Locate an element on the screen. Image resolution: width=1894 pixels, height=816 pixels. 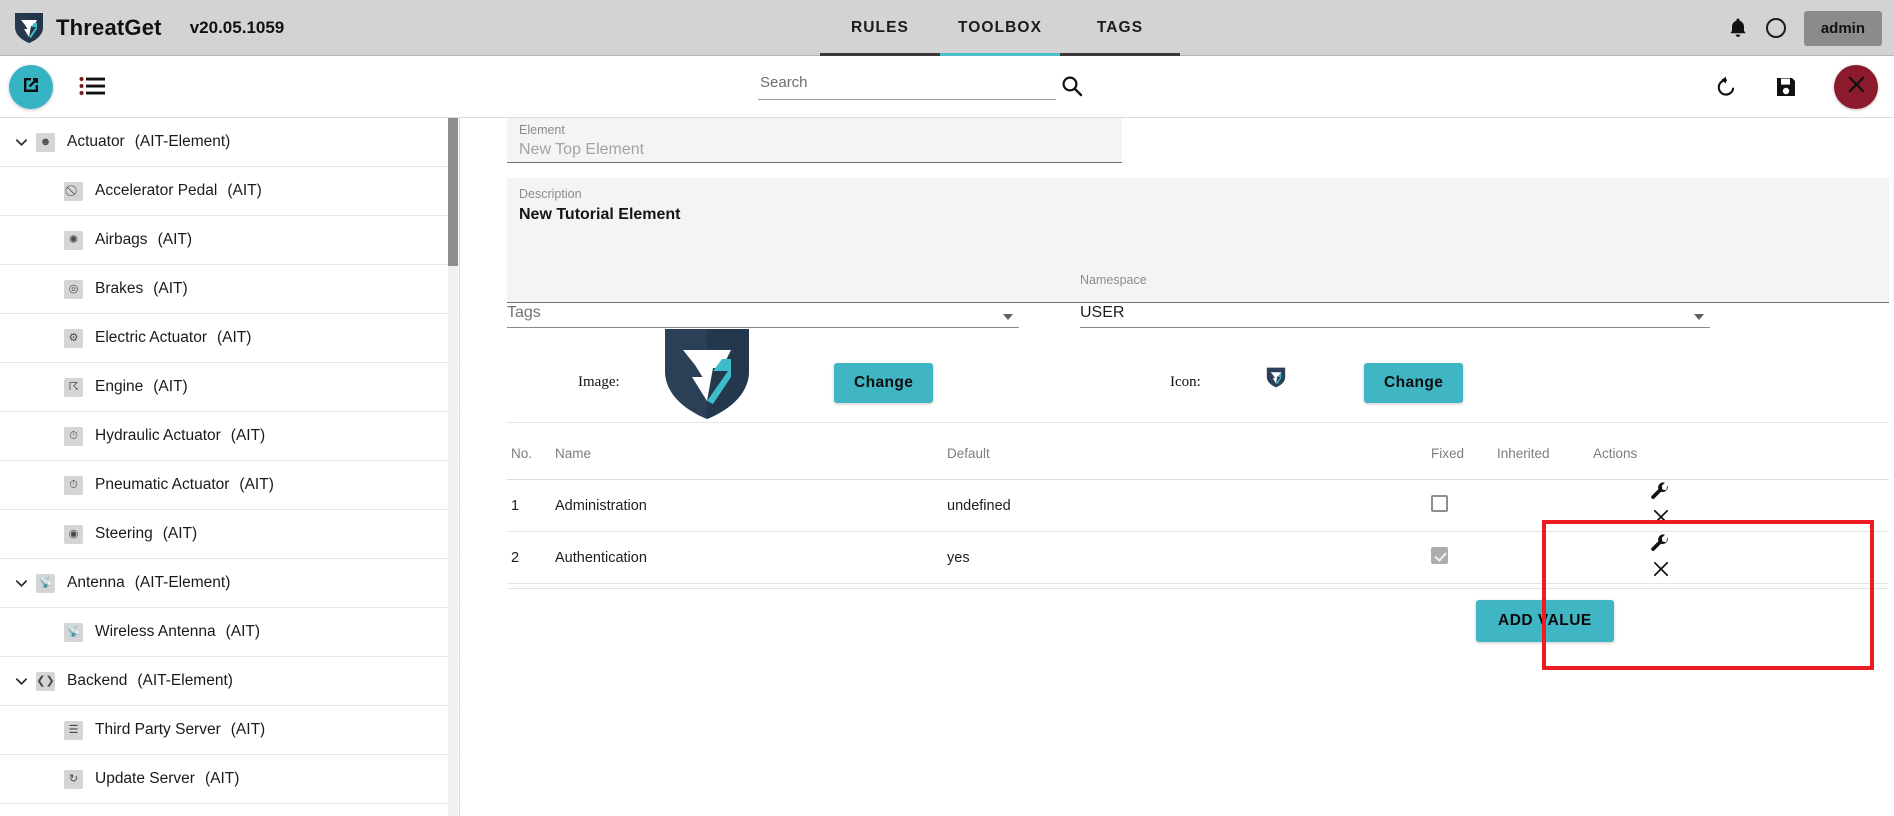
airbag-icon: ✺ is located at coordinates (73, 240).